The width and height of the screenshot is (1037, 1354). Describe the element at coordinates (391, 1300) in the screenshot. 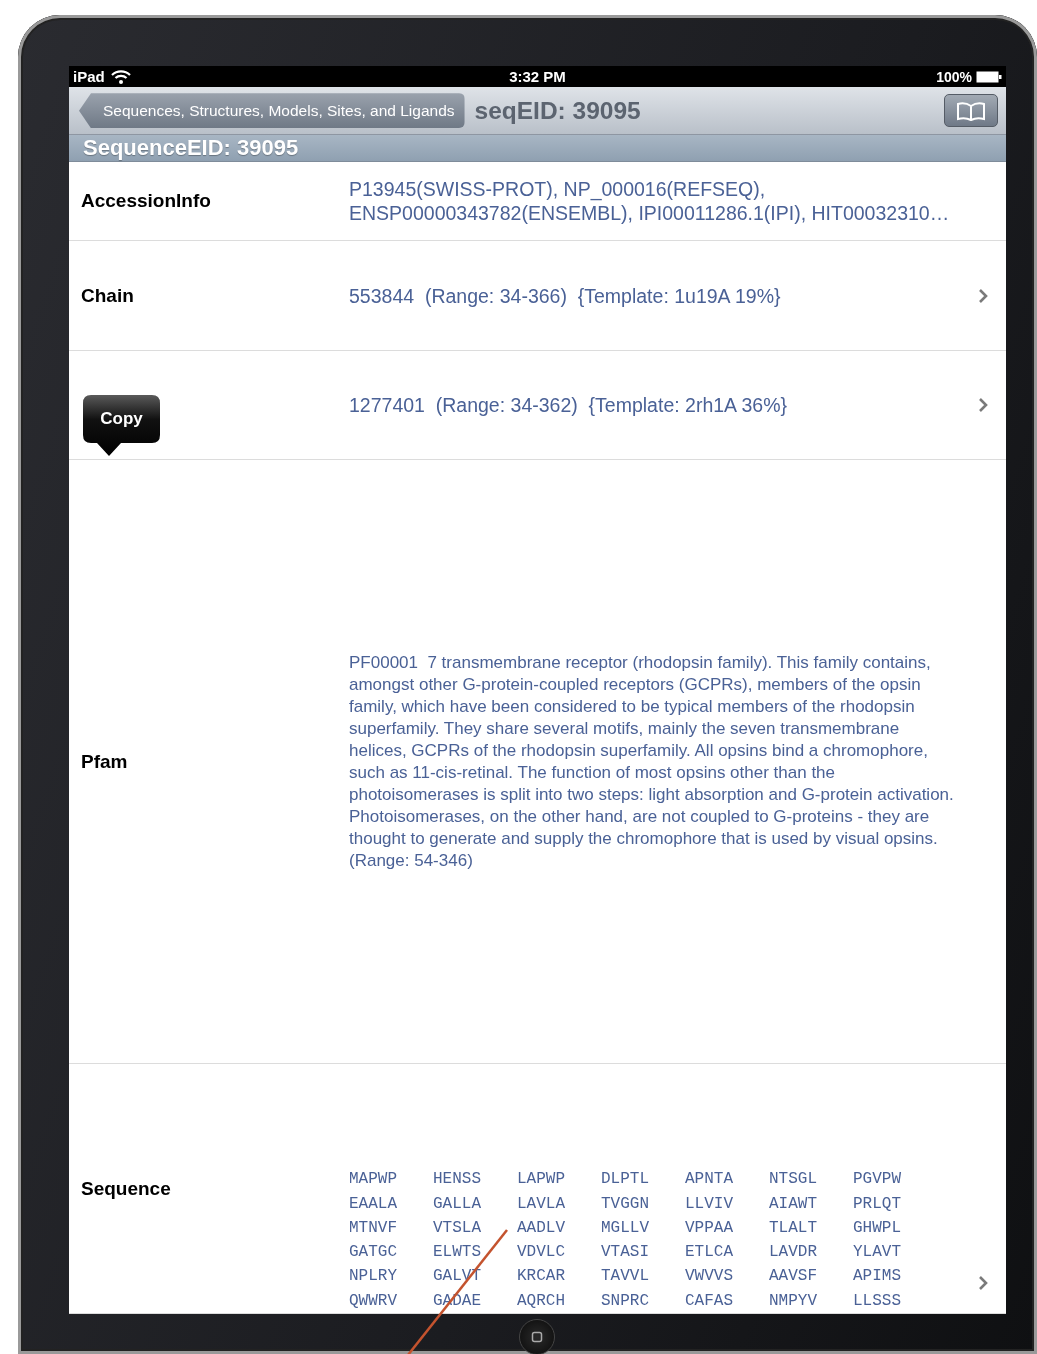

I see `sequence-group: QWWRV` at that location.